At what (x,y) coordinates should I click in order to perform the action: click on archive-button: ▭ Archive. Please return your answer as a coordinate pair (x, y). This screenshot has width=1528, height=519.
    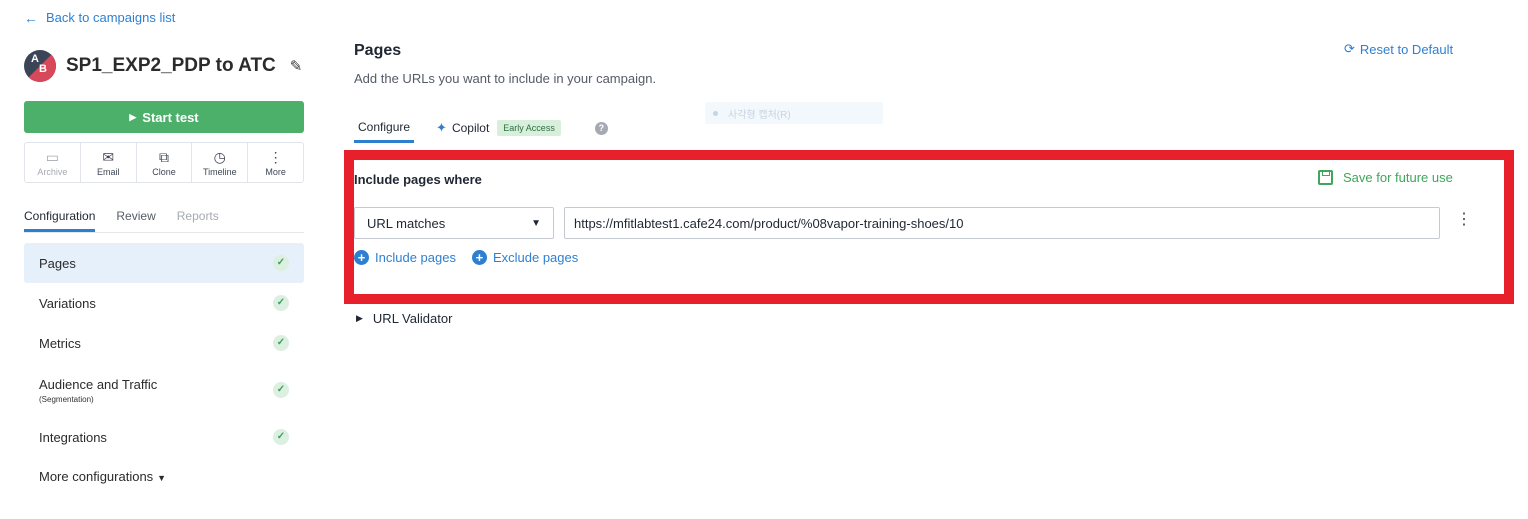
    Looking at the image, I should click on (53, 162).